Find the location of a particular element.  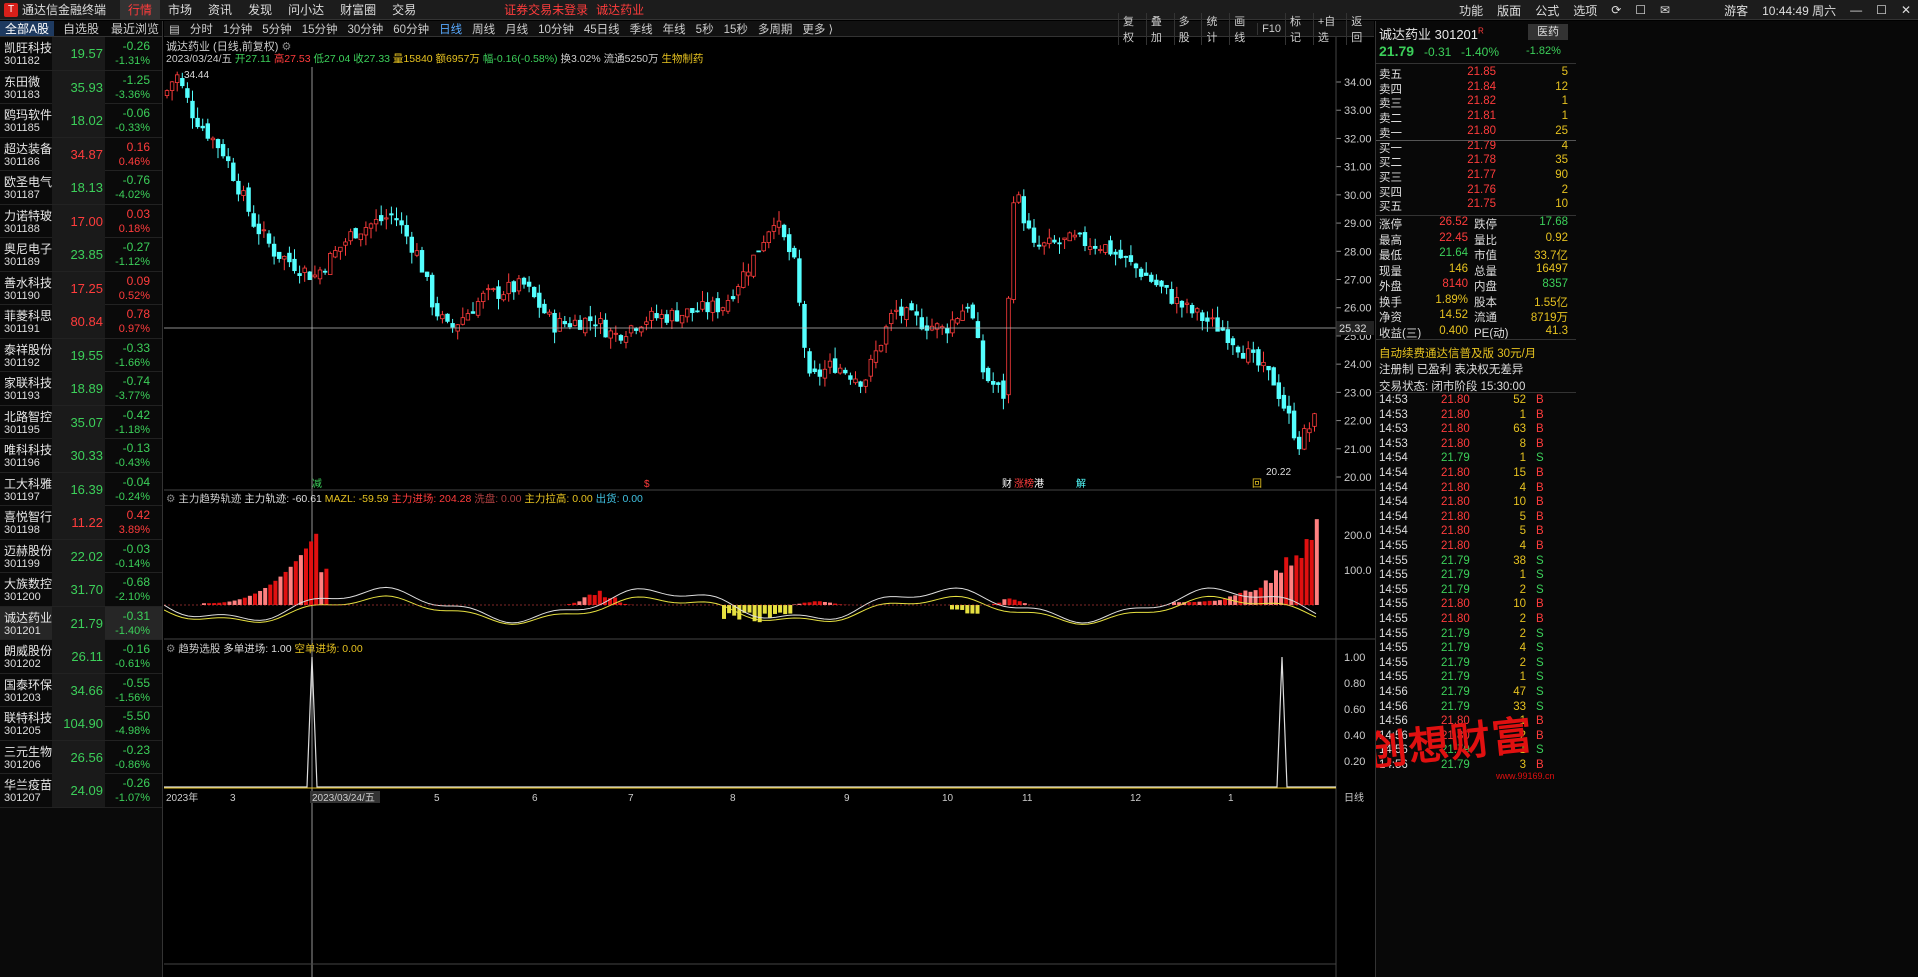

bid-level: 买四 21.76 2 is located at coordinates (1476, 191).